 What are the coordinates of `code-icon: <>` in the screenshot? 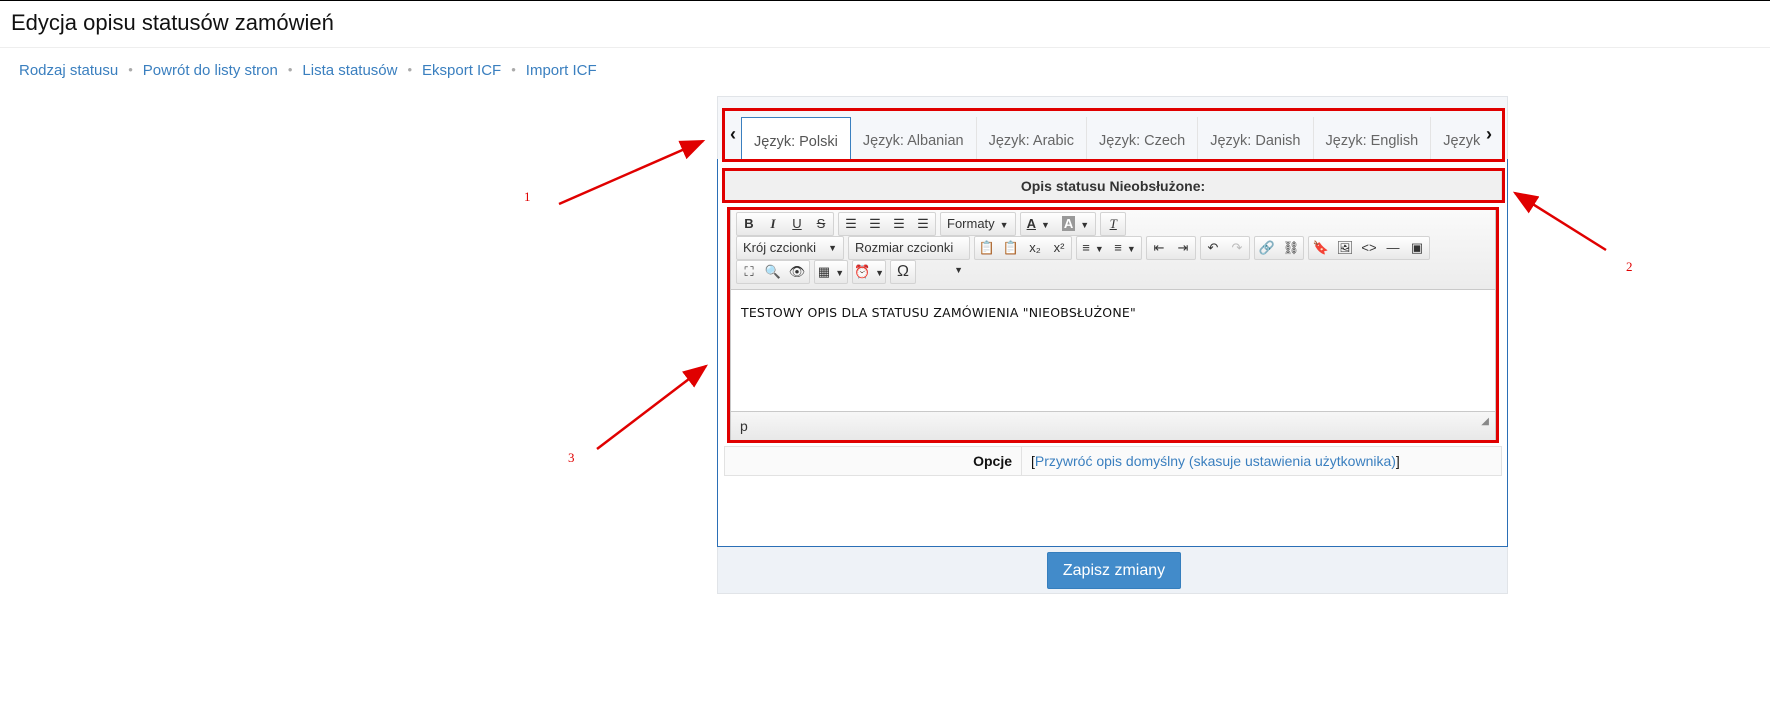 It's located at (1369, 248).